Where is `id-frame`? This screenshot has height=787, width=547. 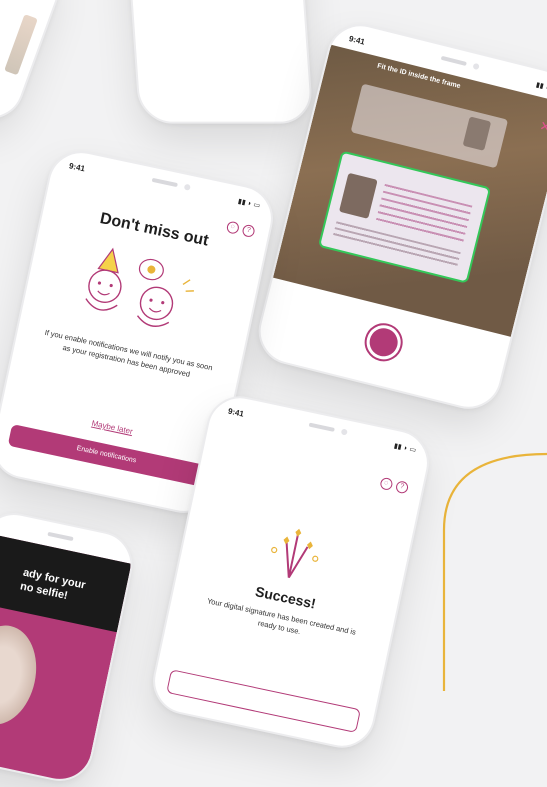 id-frame is located at coordinates (404, 217).